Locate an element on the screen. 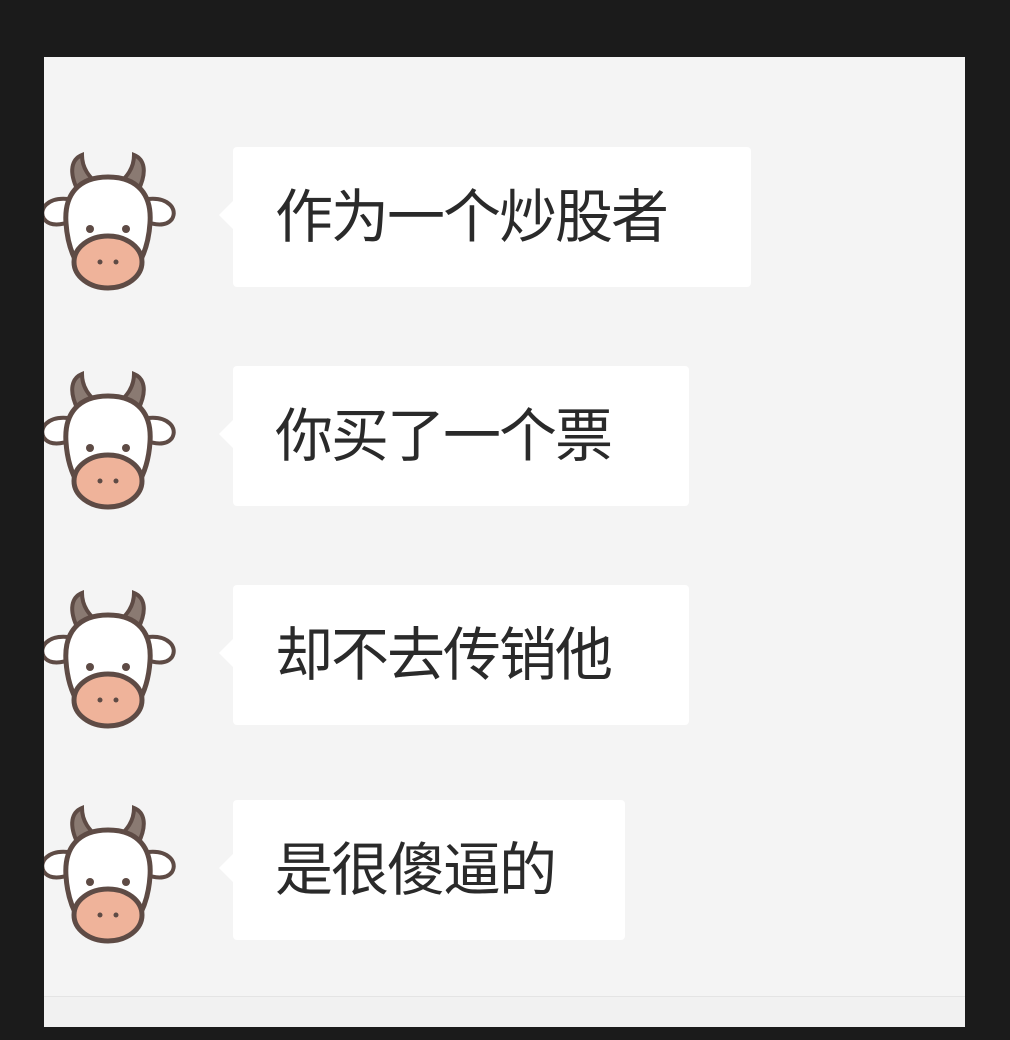 This screenshot has height=1040, width=1010. message-row: 却不去传销他 is located at coordinates (494, 660).